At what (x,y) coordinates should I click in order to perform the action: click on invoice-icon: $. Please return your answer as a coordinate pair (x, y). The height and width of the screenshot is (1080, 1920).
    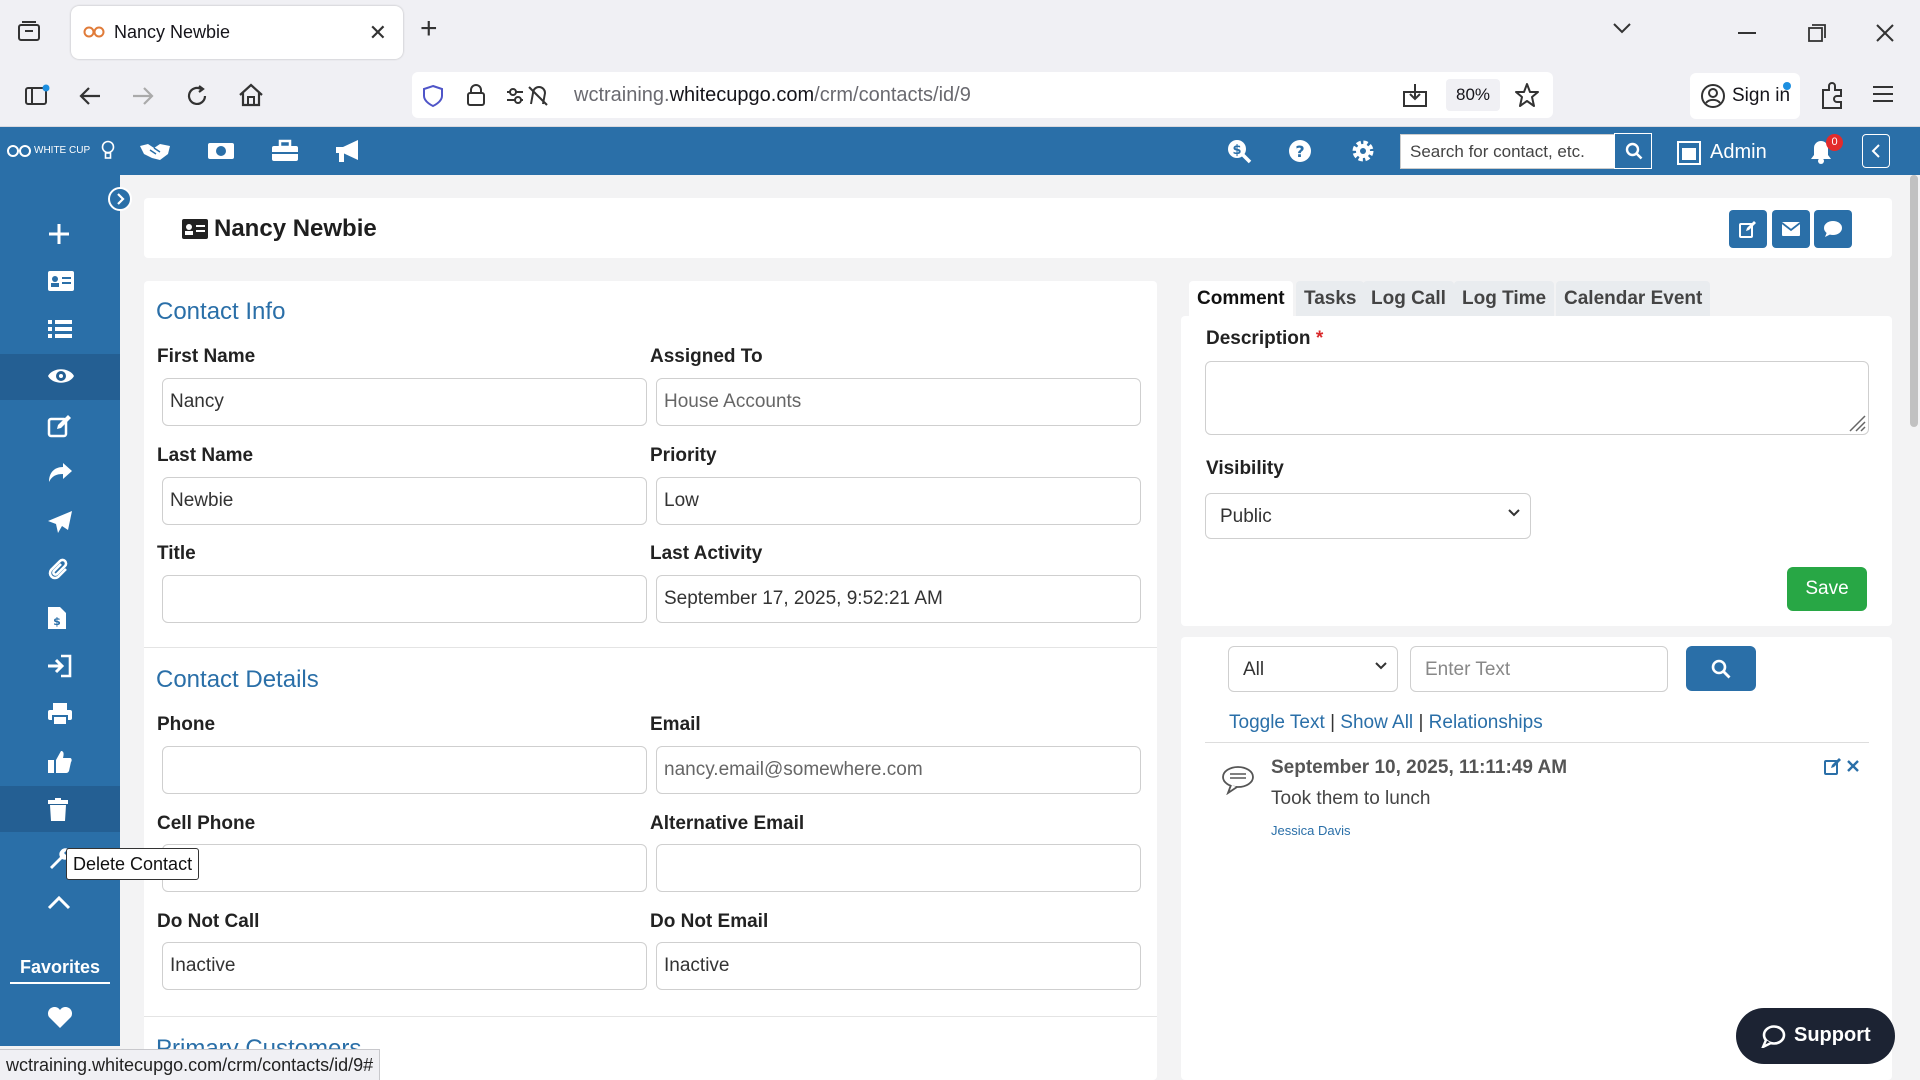
    Looking at the image, I should click on (57, 618).